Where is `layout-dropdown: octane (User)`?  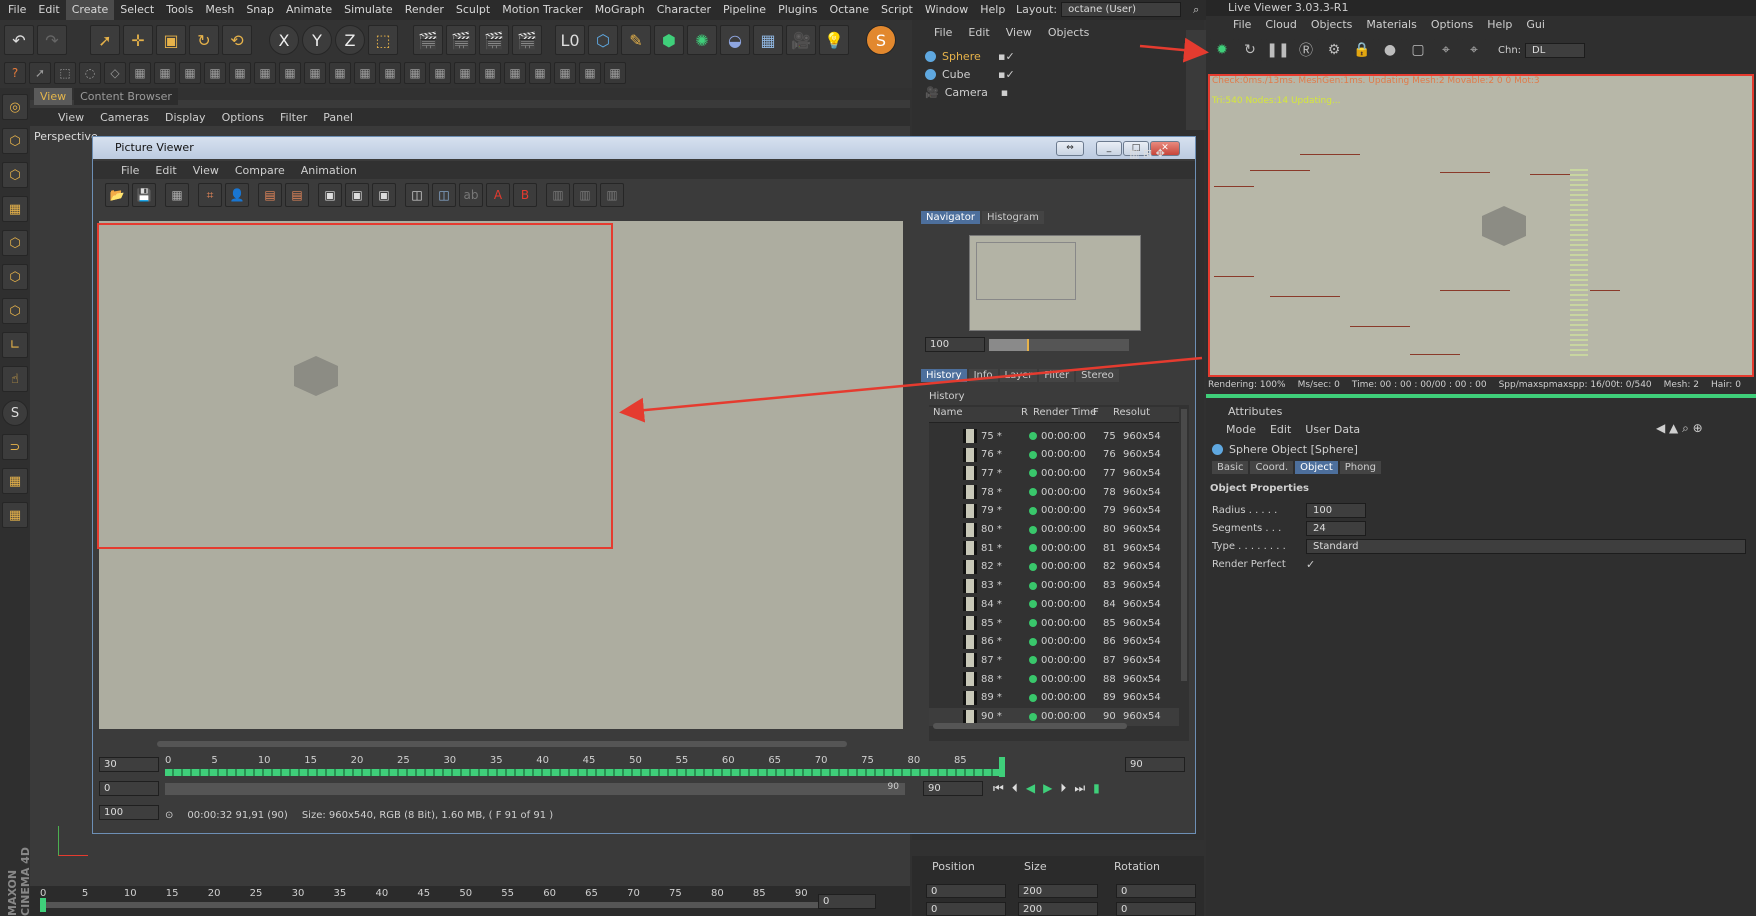 layout-dropdown: octane (User) is located at coordinates (1121, 9).